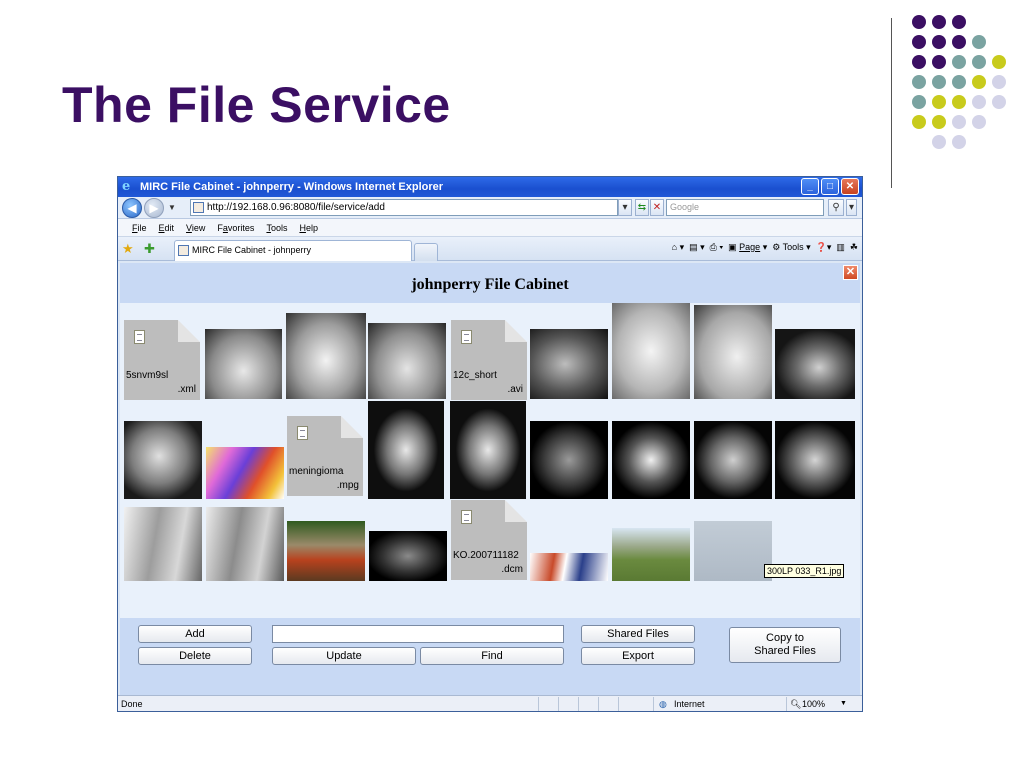 Image resolution: width=1024 pixels, height=768 pixels. What do you see at coordinates (747, 247) in the screenshot?
I see `page-menu: ▣ Page ▾` at bounding box center [747, 247].